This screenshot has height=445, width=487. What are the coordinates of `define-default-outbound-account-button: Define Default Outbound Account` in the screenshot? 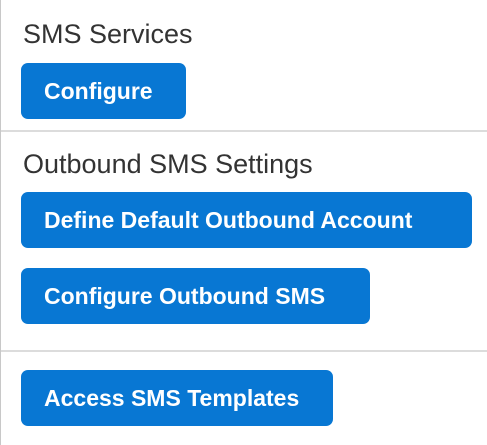 It's located at (246, 220).